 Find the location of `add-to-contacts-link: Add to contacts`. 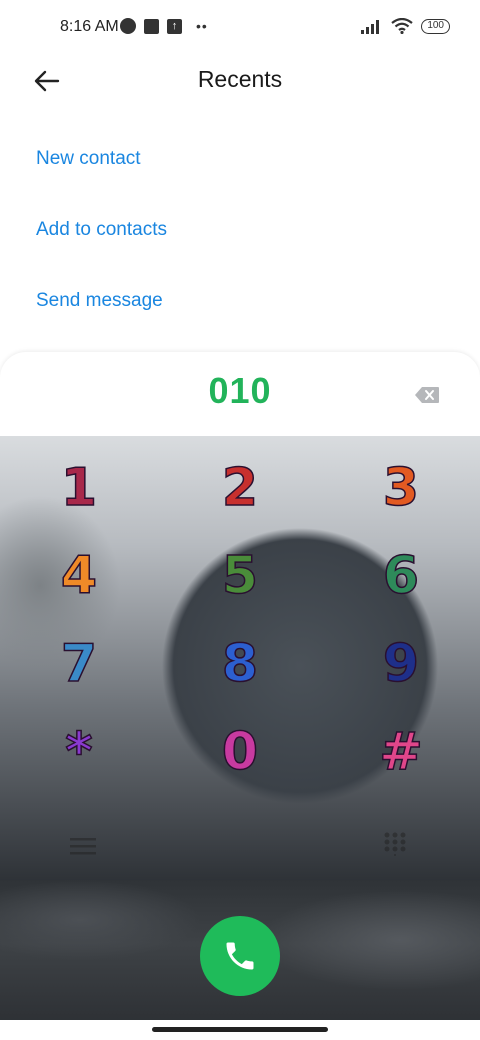

add-to-contacts-link: Add to contacts is located at coordinates (101, 230).